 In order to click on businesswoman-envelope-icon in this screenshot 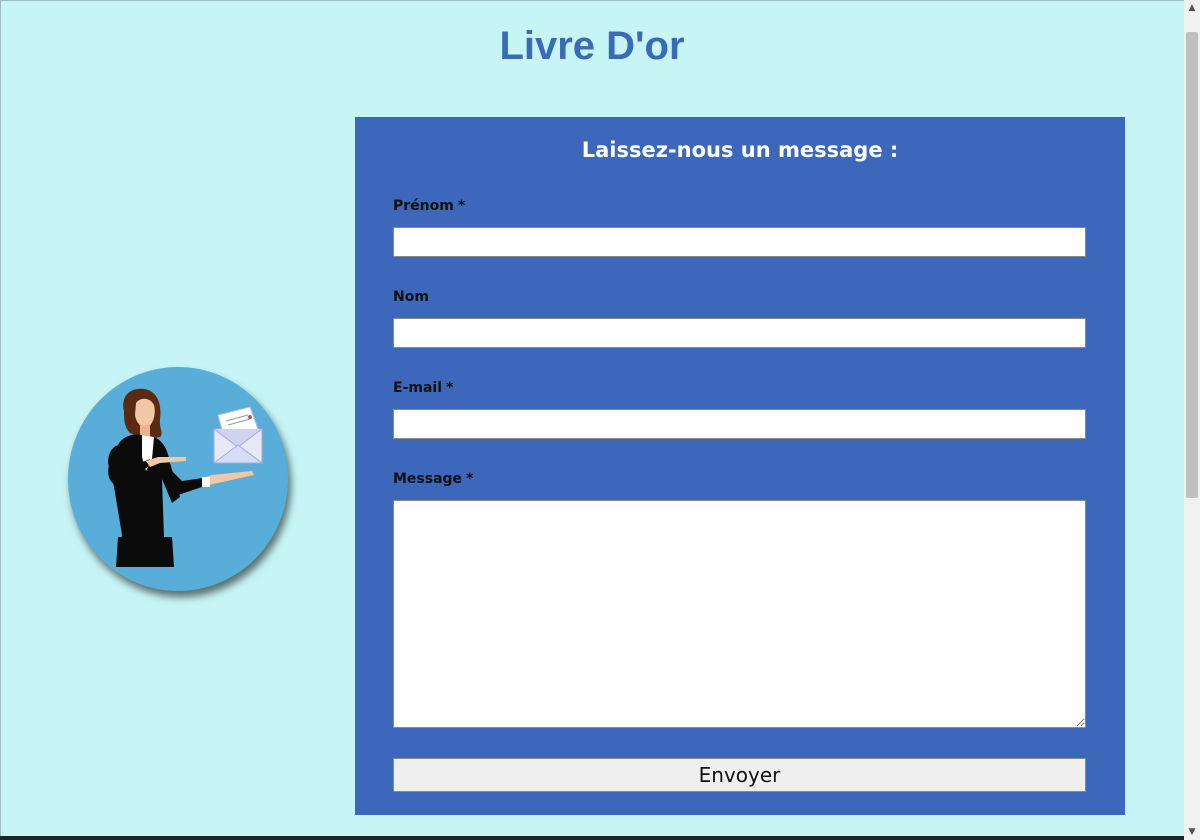, I will do `click(178, 479)`.